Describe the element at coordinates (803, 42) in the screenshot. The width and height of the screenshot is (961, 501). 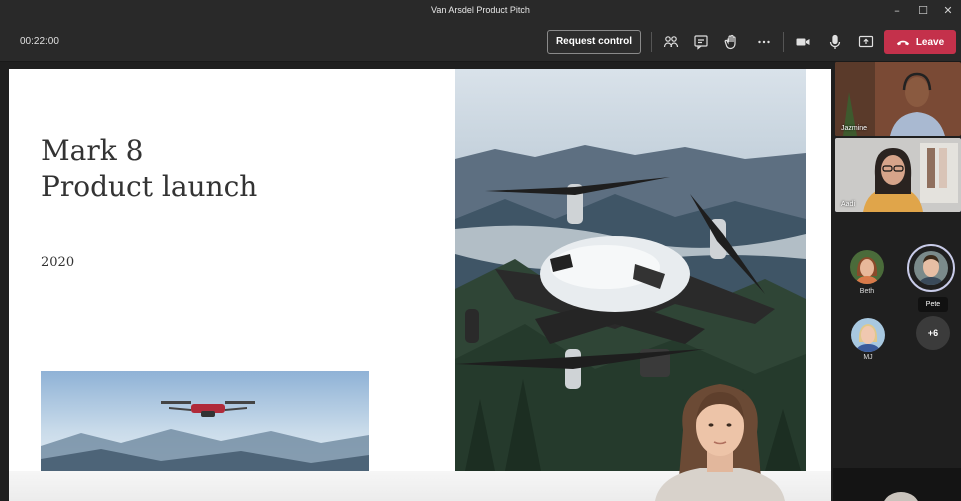
I see `camera-icon` at that location.